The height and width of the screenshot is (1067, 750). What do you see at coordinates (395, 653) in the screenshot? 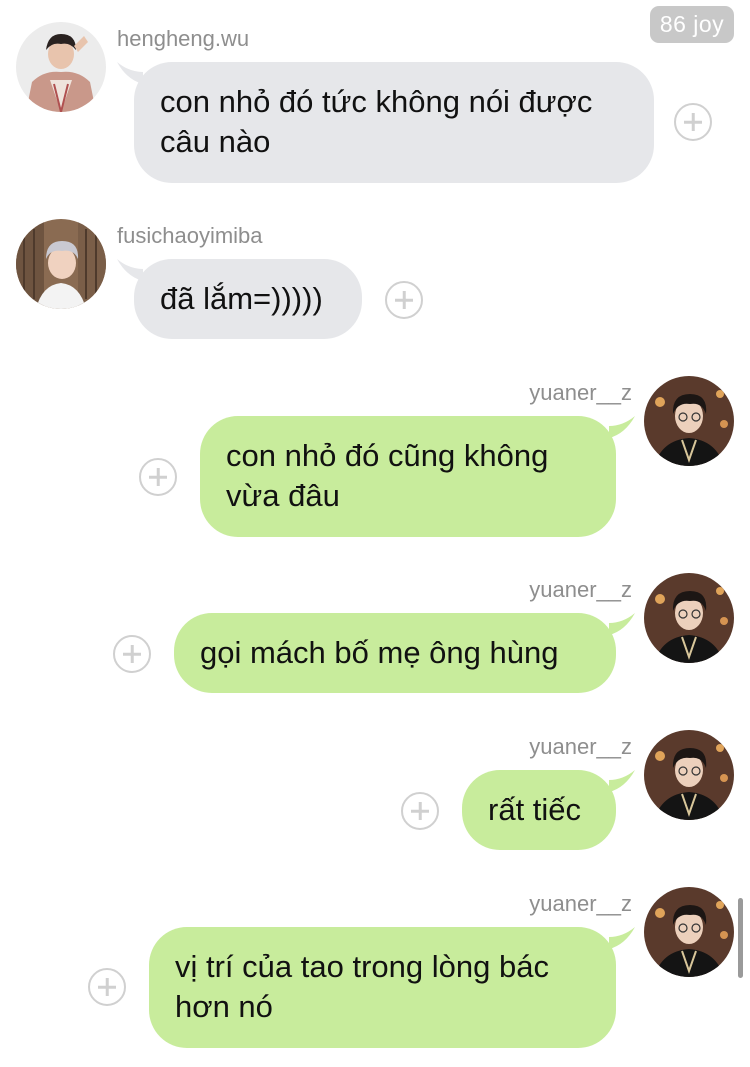
I see `message-bubble: gọi mách bố mẹ ông hùng` at bounding box center [395, 653].